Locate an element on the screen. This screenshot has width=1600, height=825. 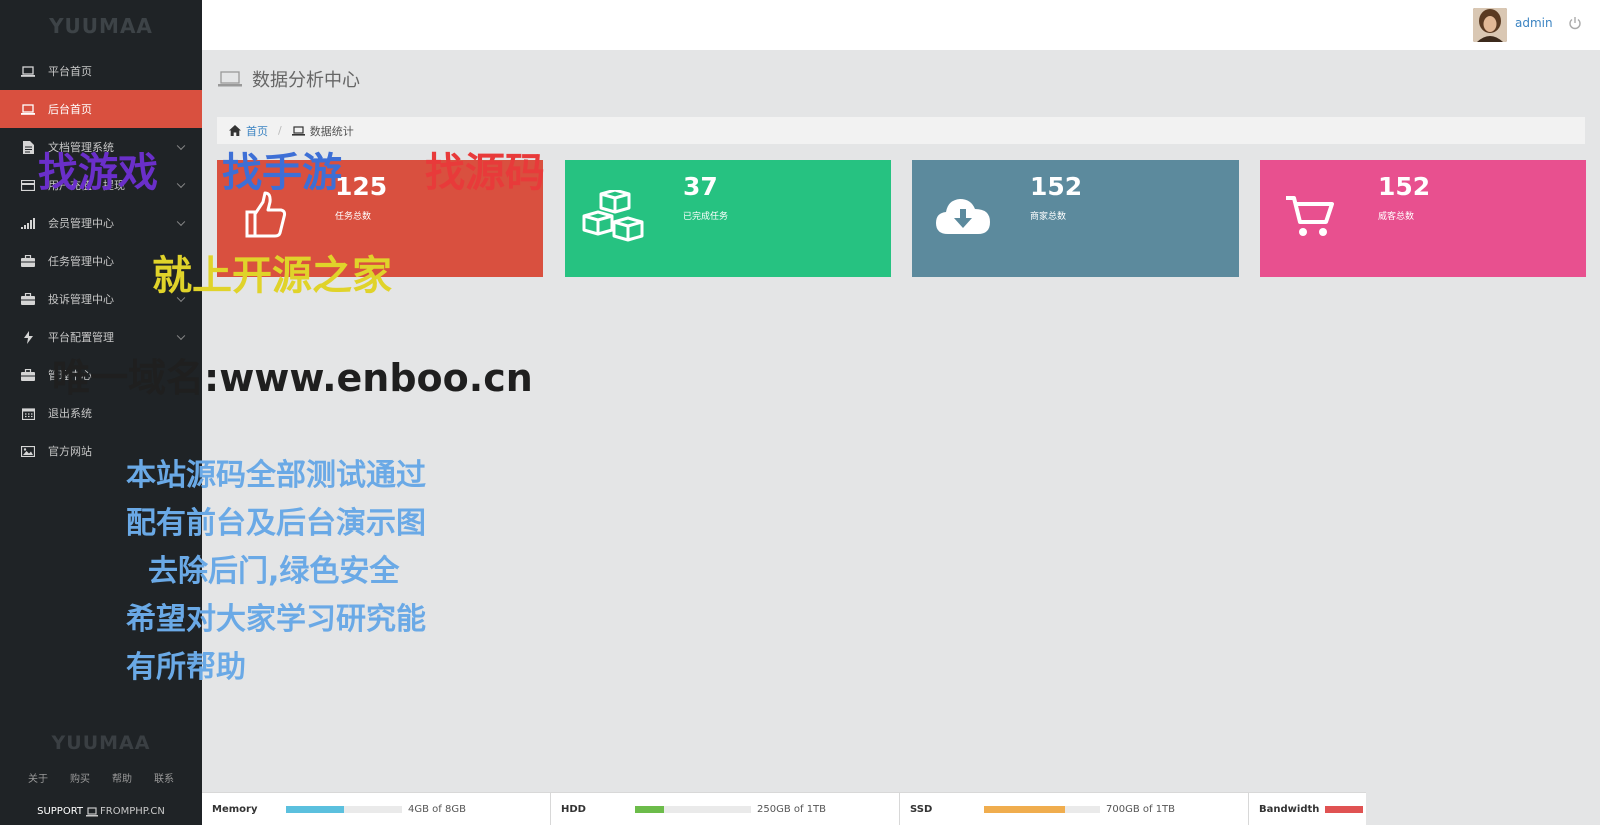
stat-label: 威客总数 is located at coordinates (1396, 217).